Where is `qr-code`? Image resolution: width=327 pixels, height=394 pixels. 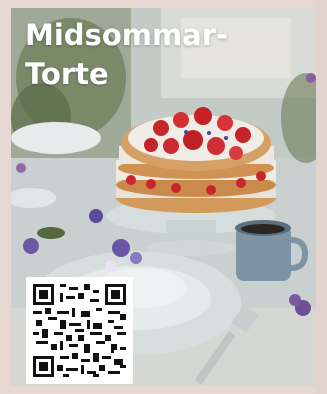
qr-code is located at coordinates (79, 330).